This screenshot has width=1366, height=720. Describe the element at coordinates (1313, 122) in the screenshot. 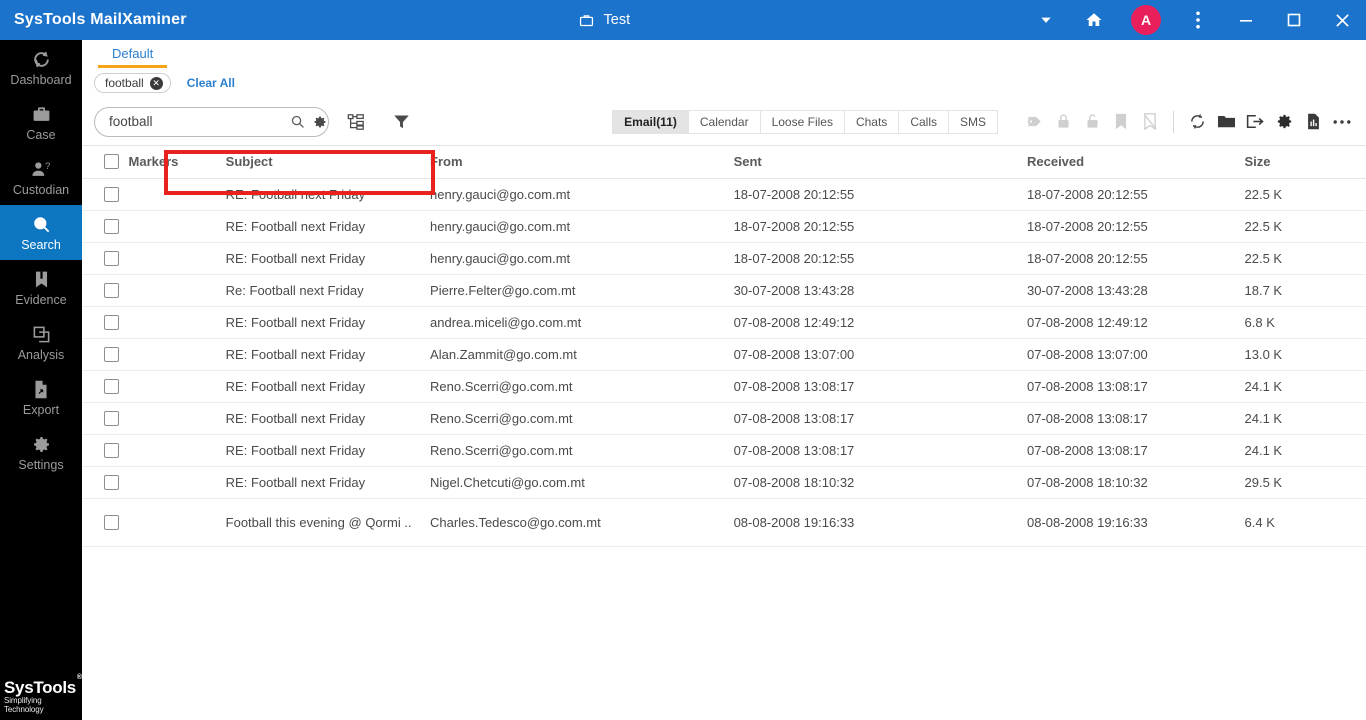

I see `report-file-icon` at that location.